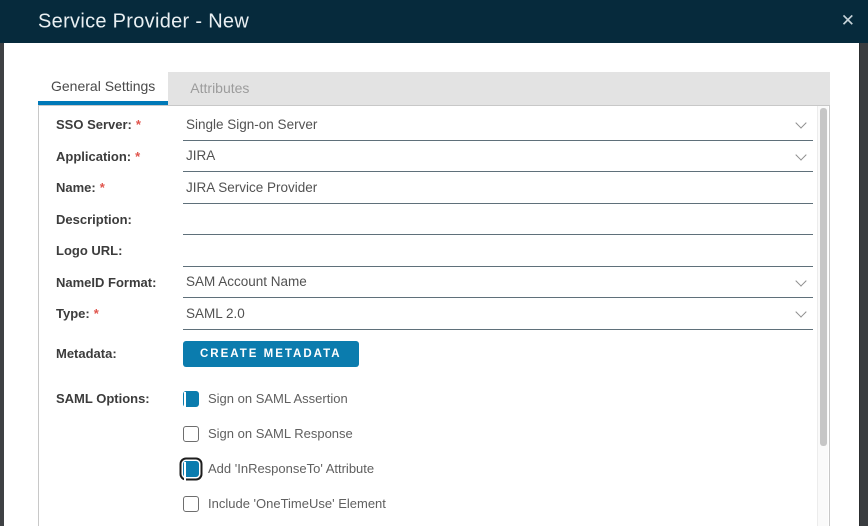 This screenshot has width=868, height=526. What do you see at coordinates (498, 314) in the screenshot?
I see `type-select: SAML 2.0` at bounding box center [498, 314].